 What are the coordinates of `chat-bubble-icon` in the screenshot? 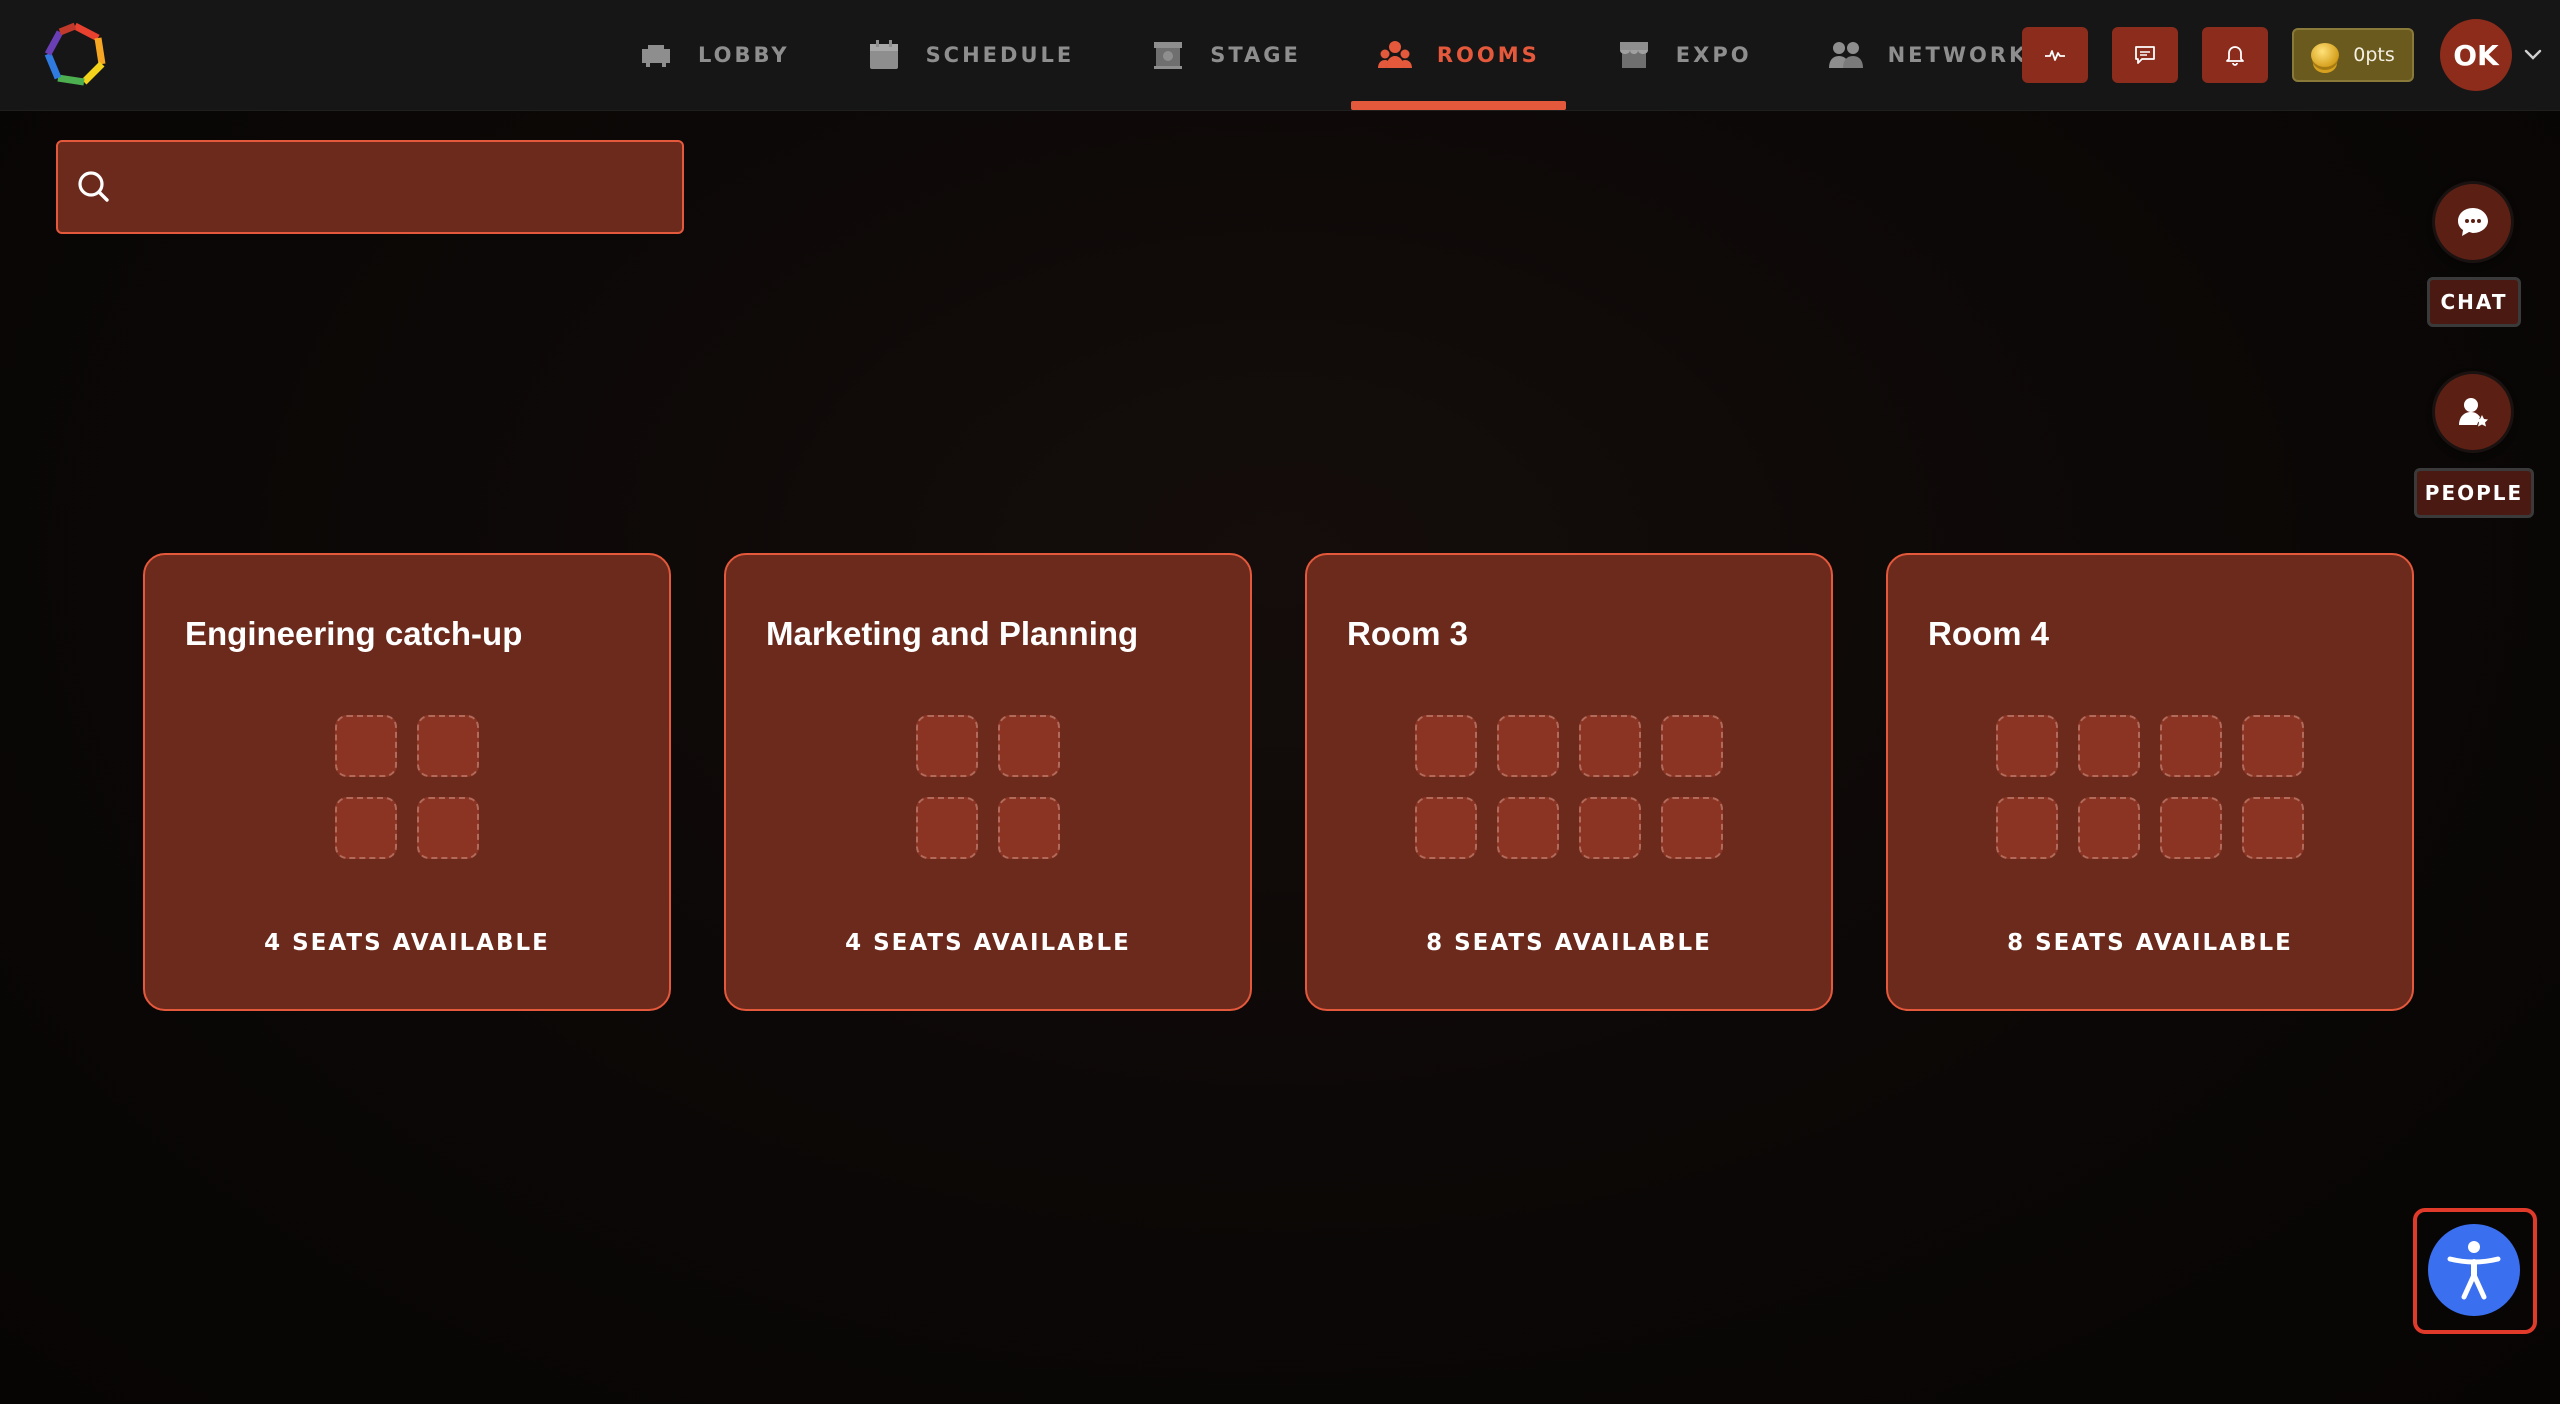 It's located at (2473, 222).